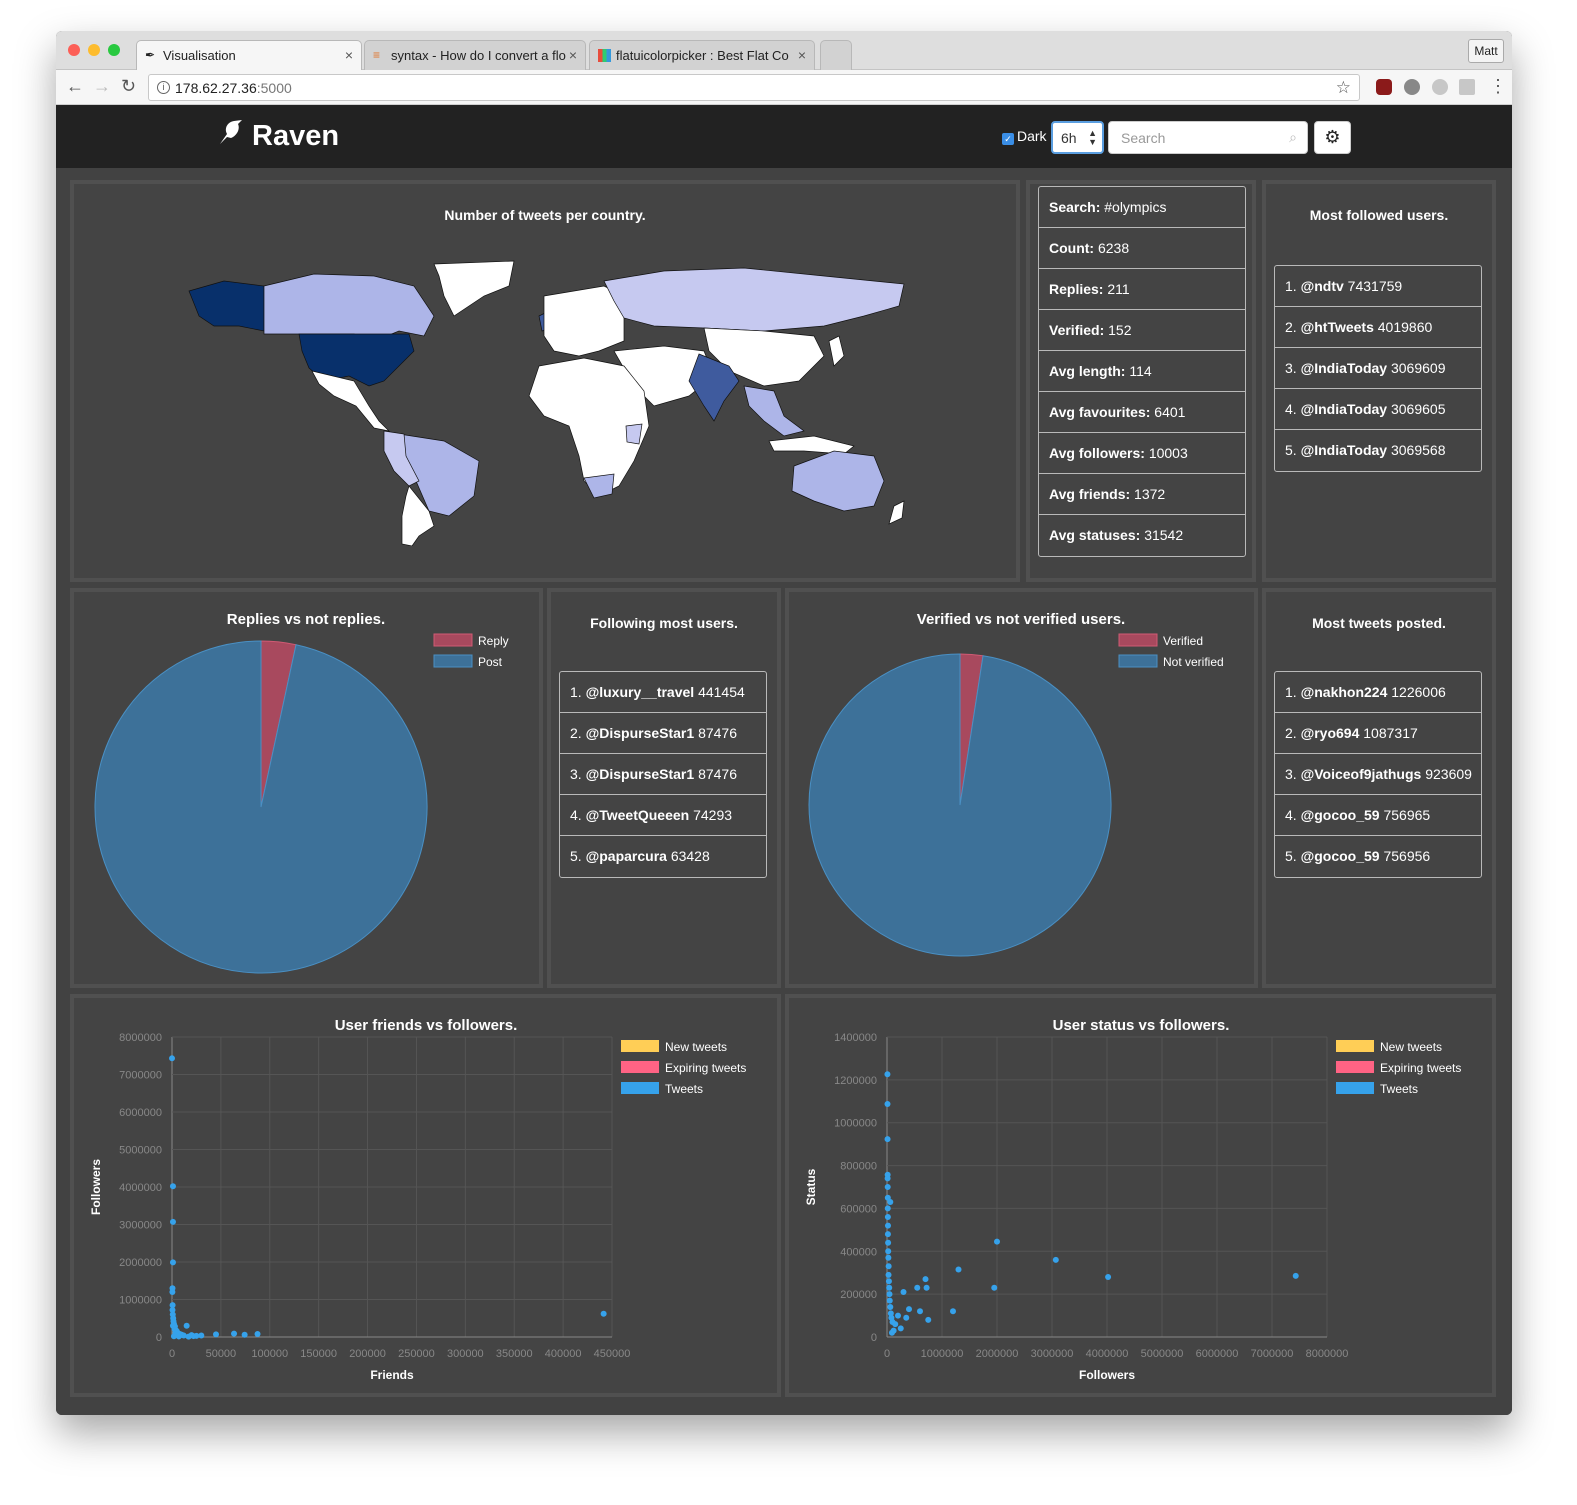 This screenshot has height=1505, width=1577. Describe the element at coordinates (1291, 368) in the screenshot. I see `rank: 3.` at that location.